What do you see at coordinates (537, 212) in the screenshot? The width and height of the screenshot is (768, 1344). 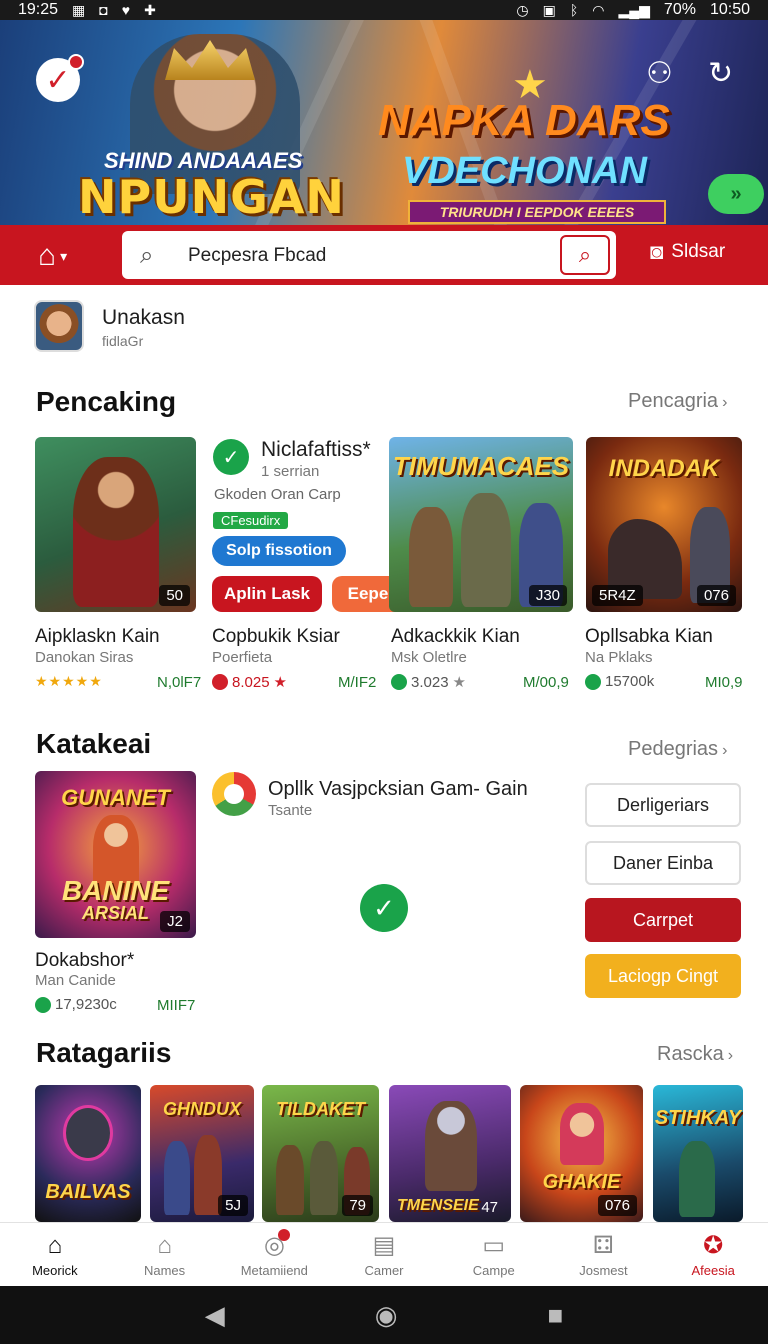 I see `banner-ribbon: TRIURUDH I EEPDOK EEEES` at bounding box center [537, 212].